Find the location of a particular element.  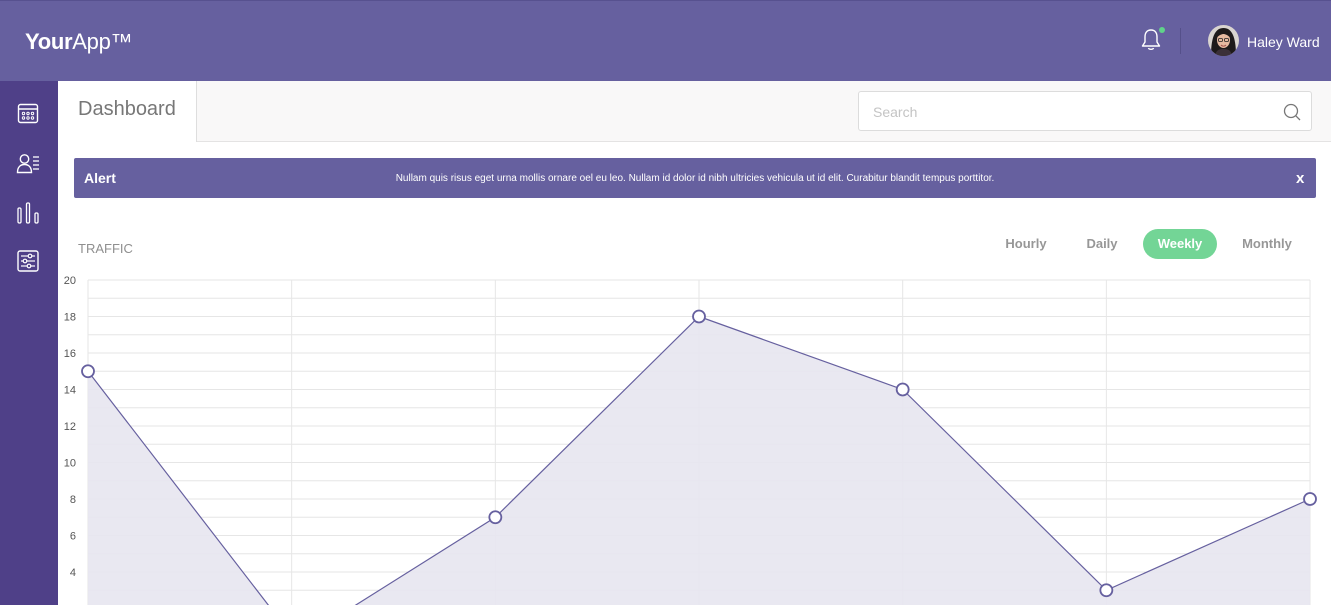

notification-dot is located at coordinates (1162, 30).